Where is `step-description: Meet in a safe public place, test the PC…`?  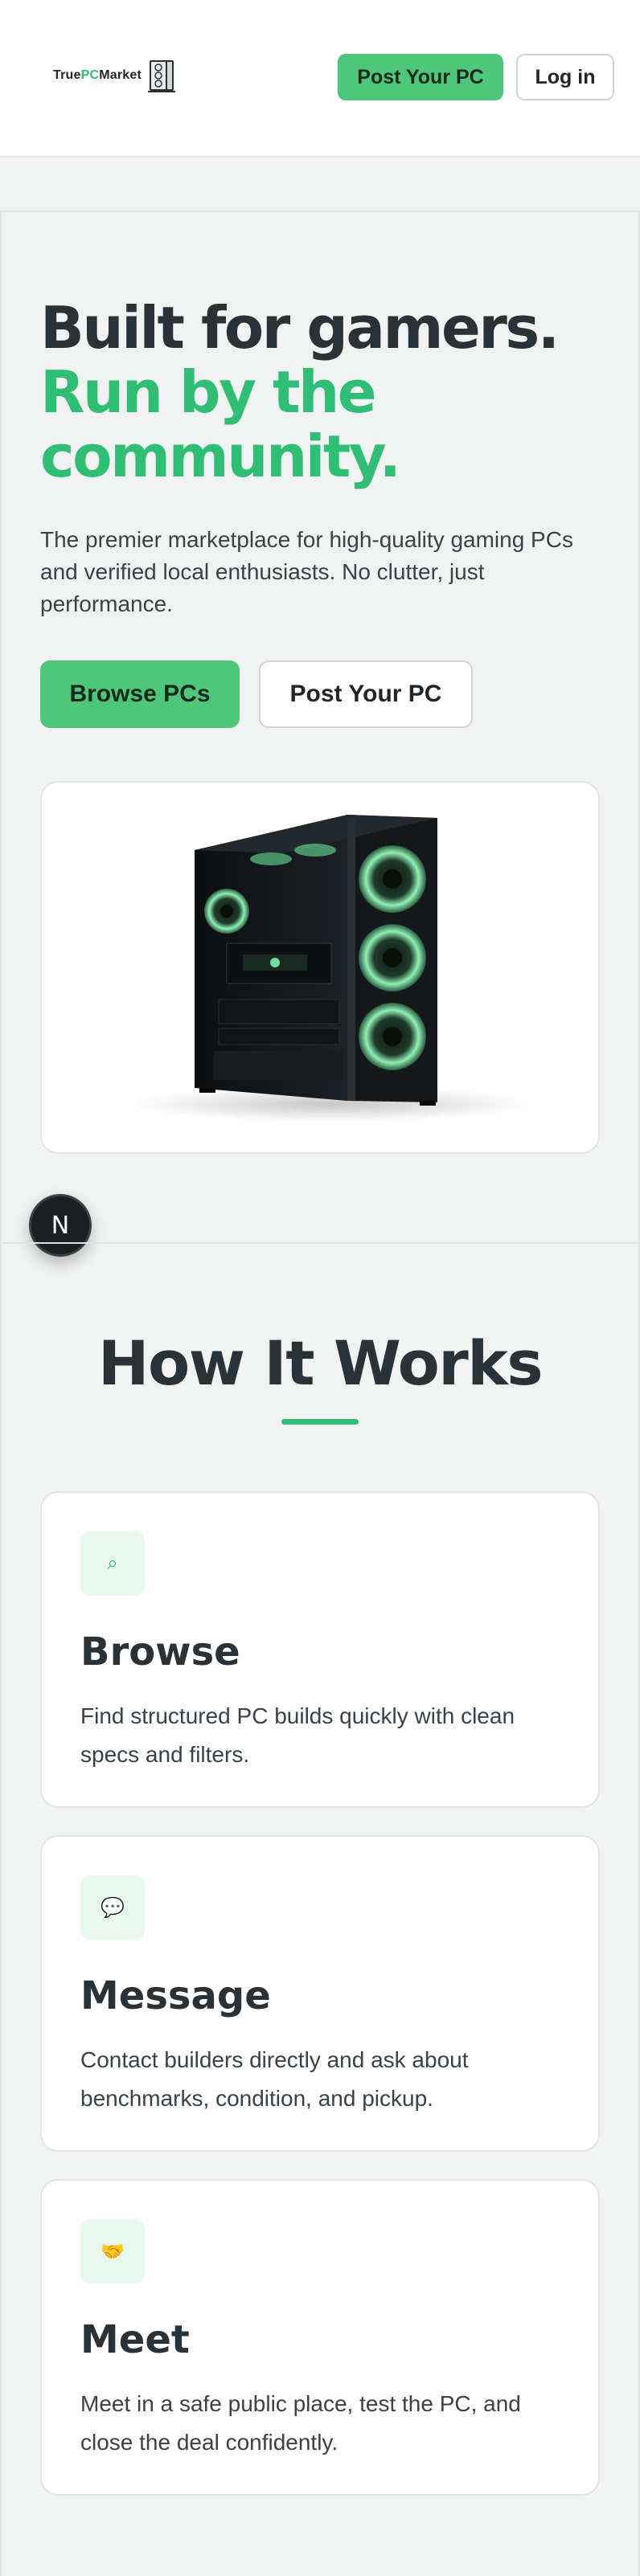 step-description: Meet in a safe public place, test the PC… is located at coordinates (300, 2423).